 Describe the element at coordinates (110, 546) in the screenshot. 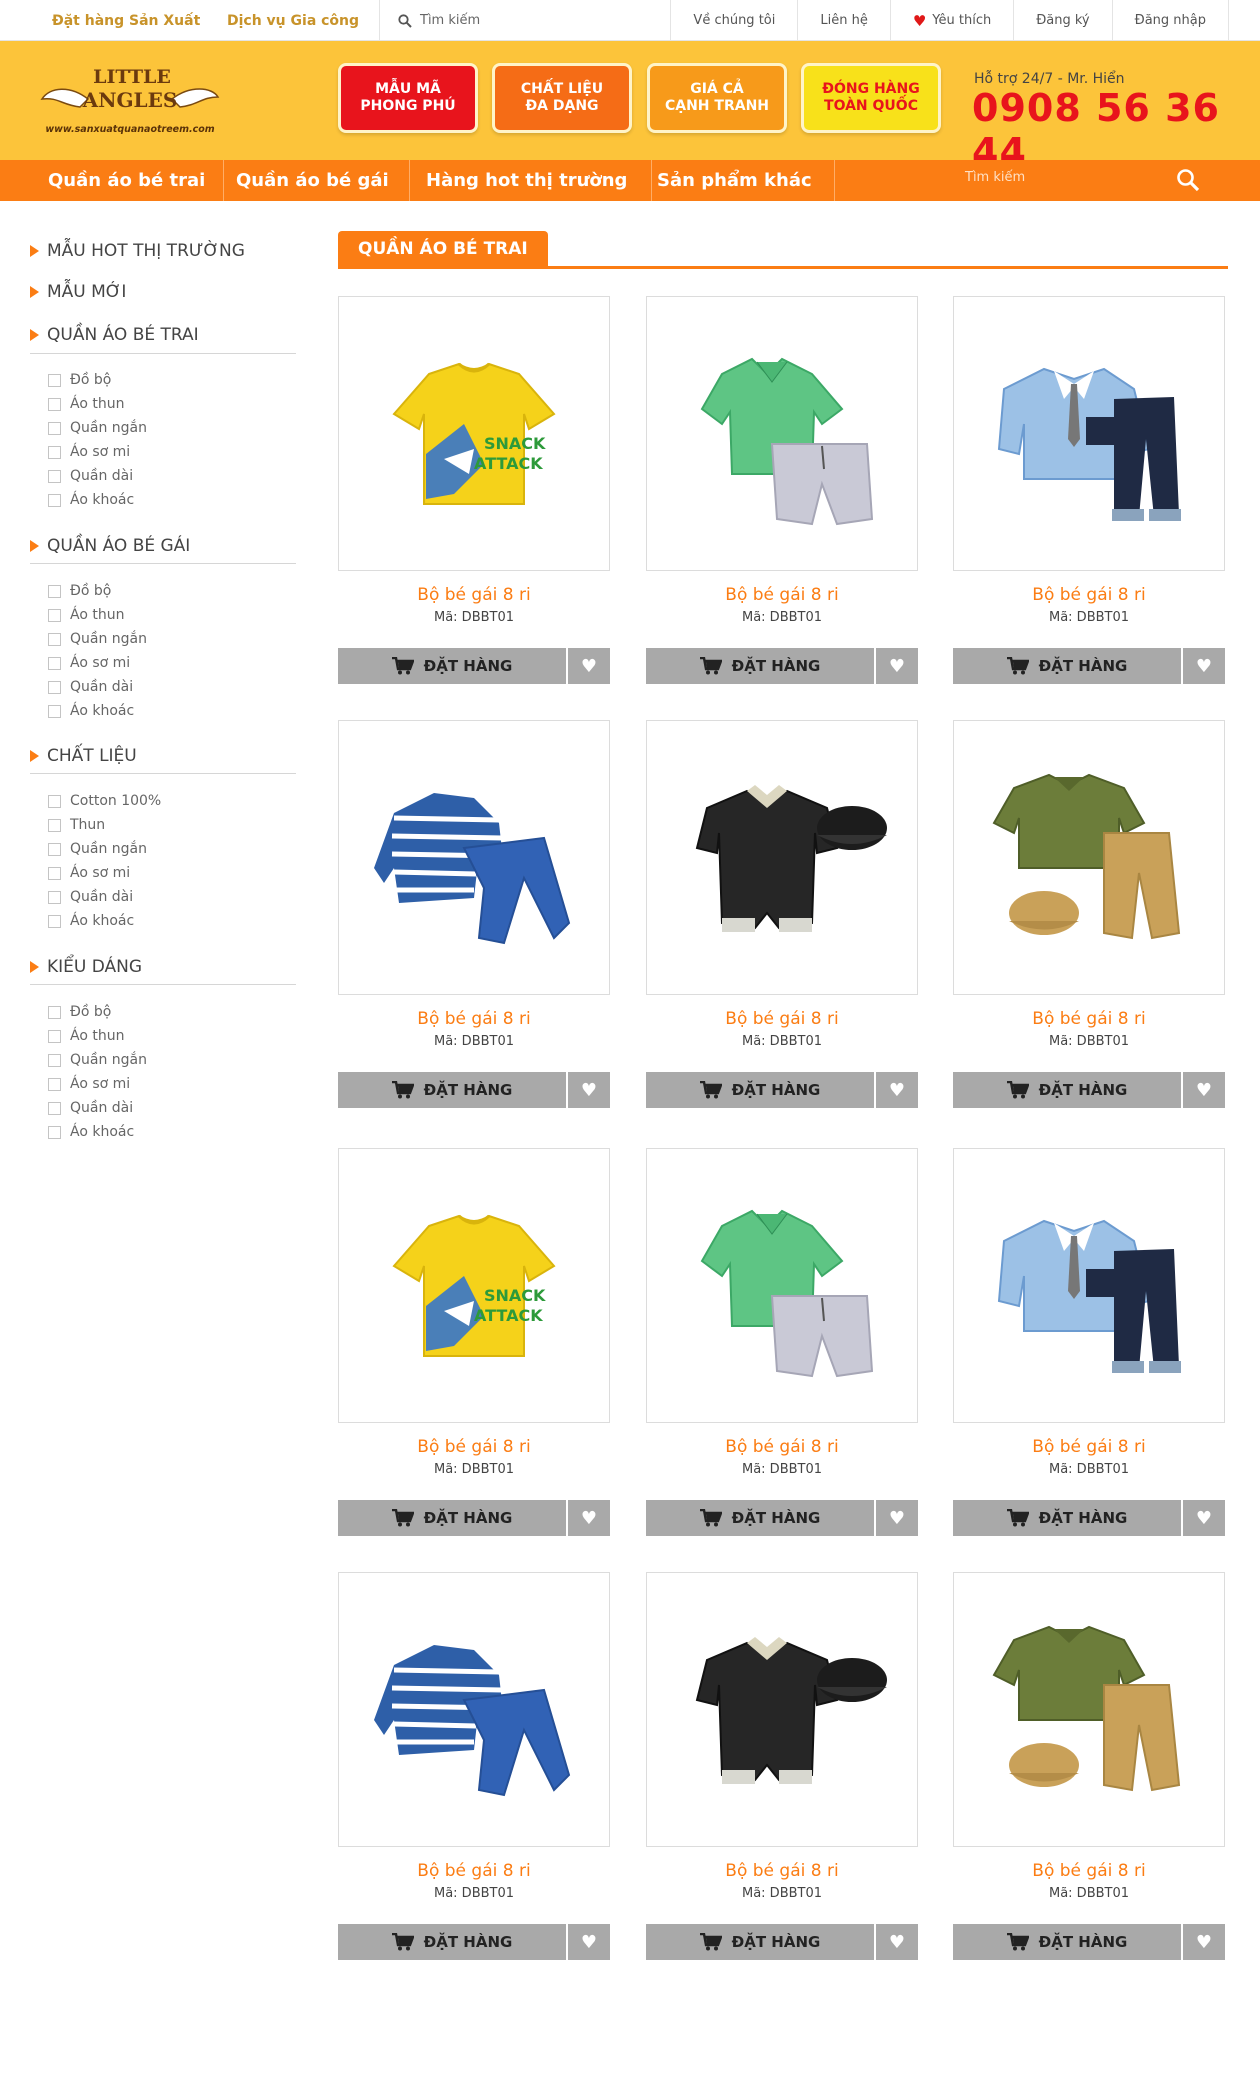

I see `sidebar-group-girls: QUẦN ÁO BÉ GÁI` at that location.